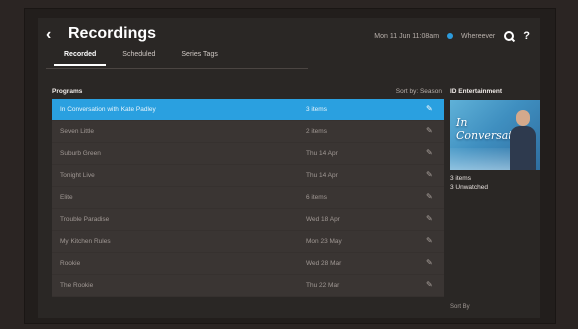 The image size is (578, 329). I want to click on presenter-head, so click(523, 118).